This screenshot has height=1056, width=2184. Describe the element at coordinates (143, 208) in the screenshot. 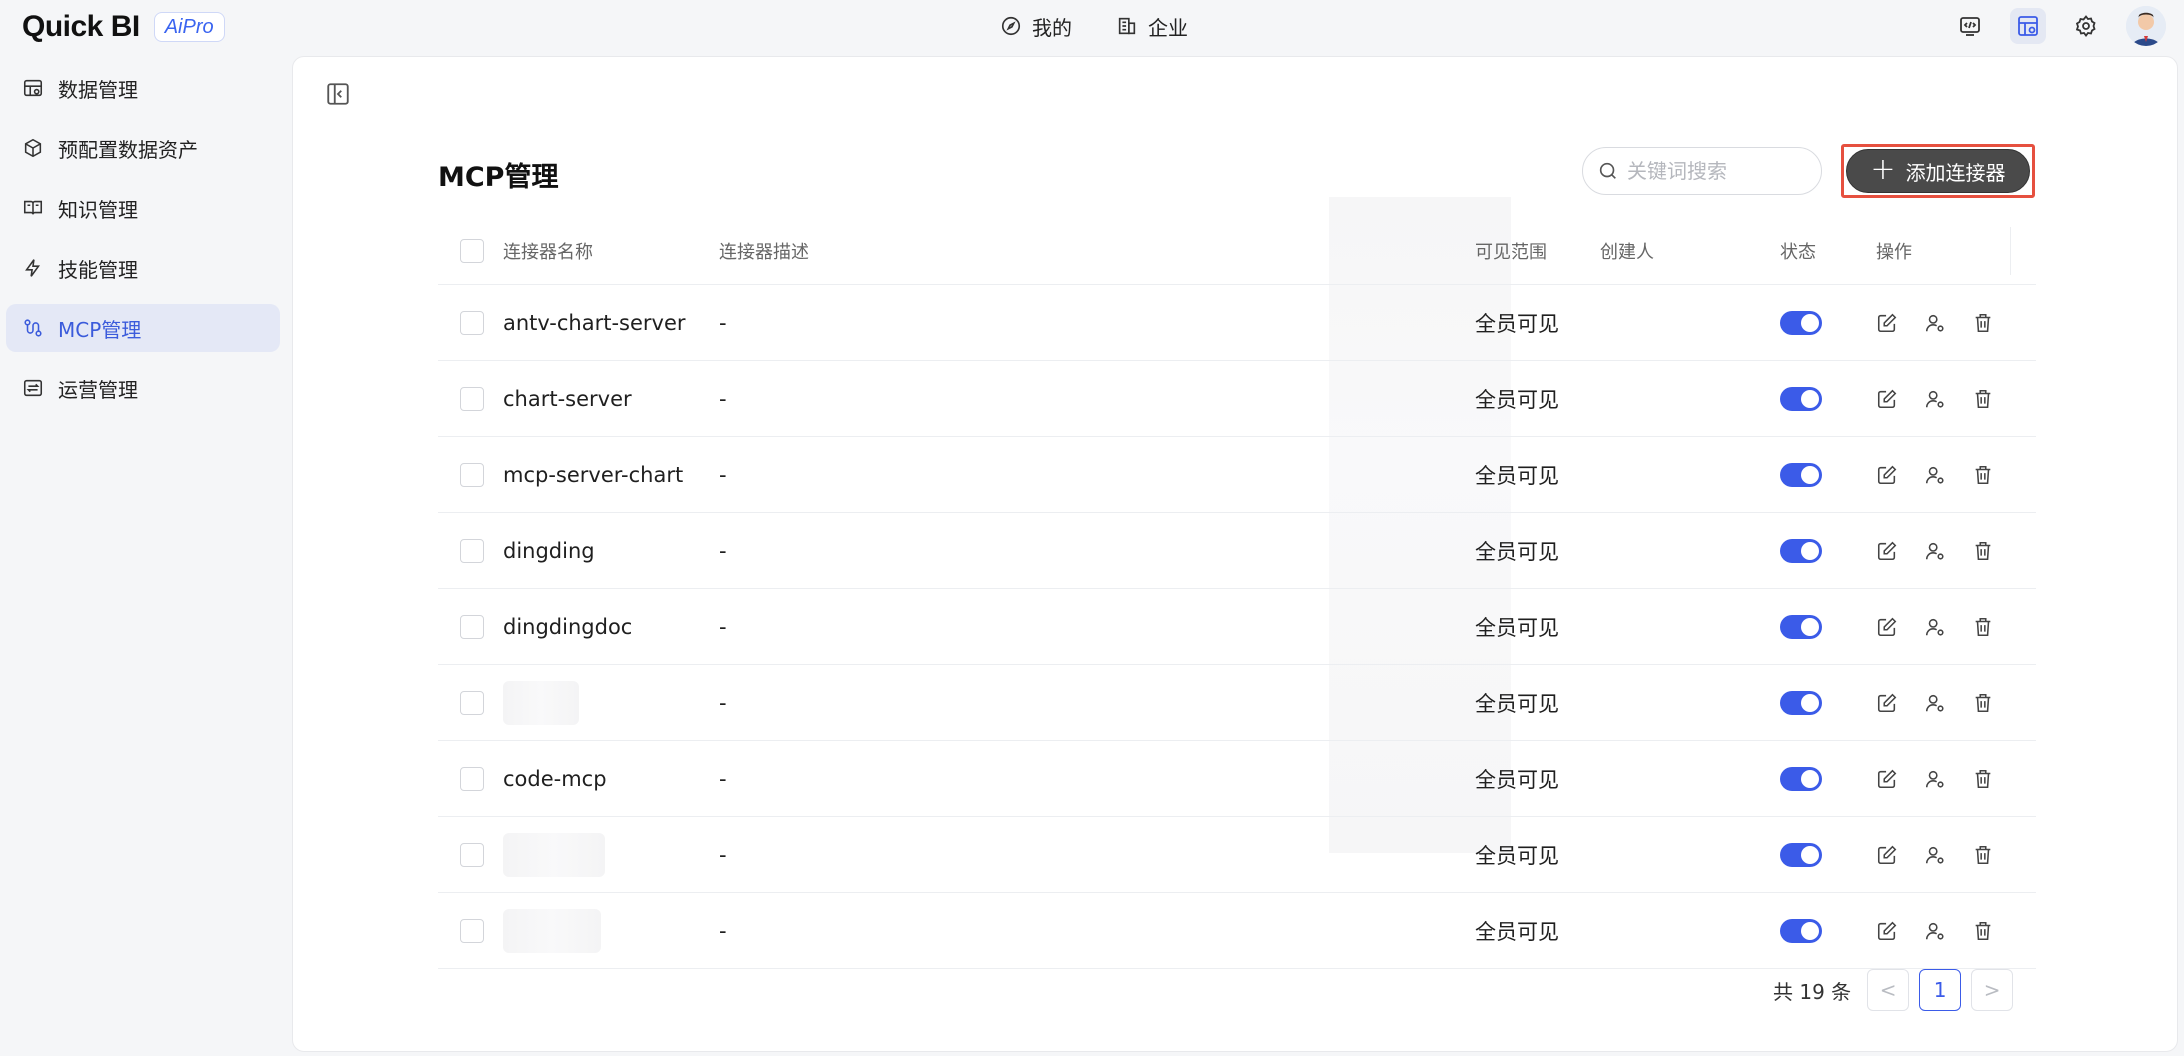

I see `sidebar-item-knowledge: 知识管理` at that location.